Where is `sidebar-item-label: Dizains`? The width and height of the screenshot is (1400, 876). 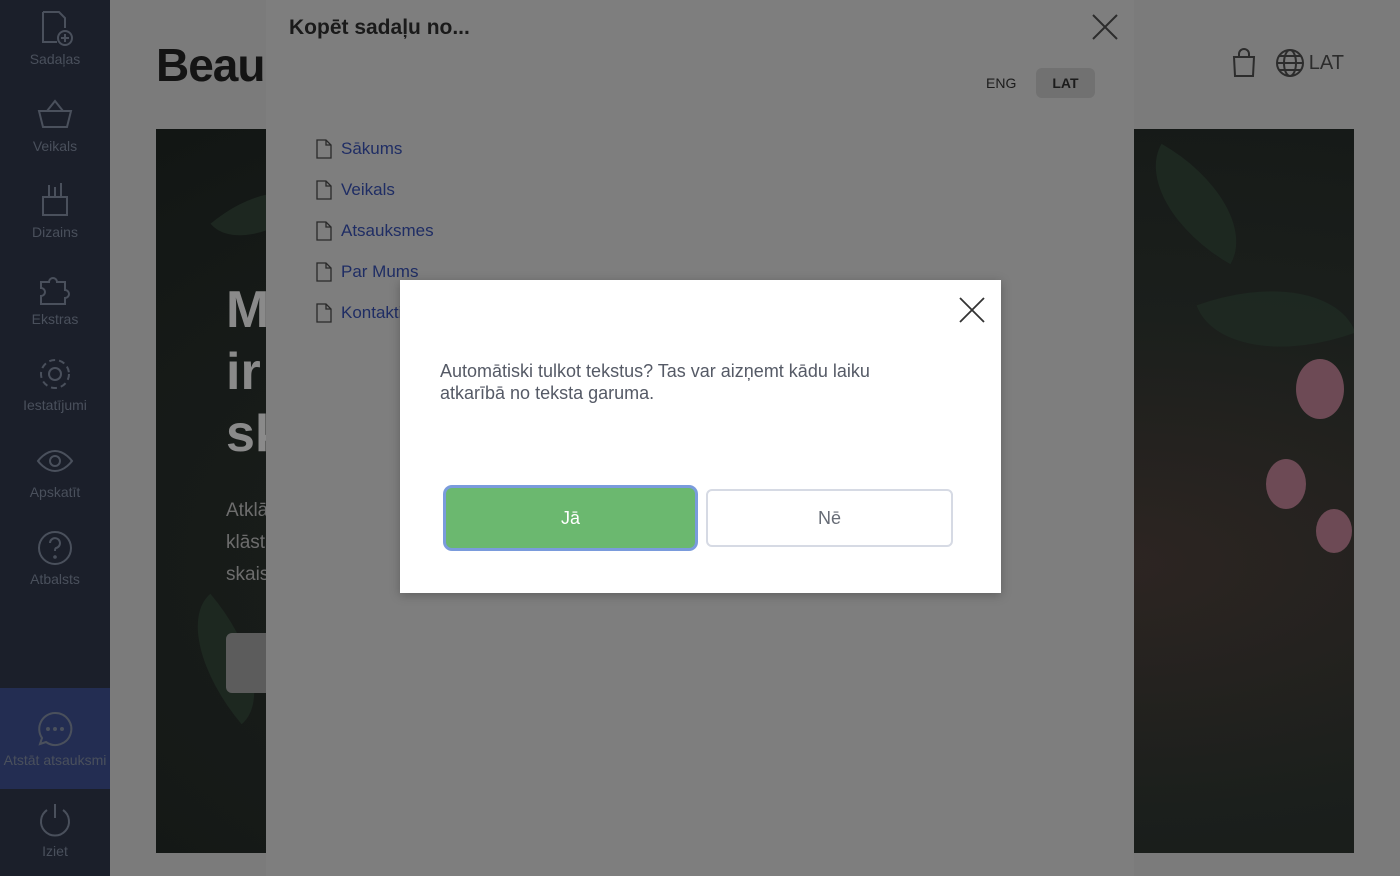
sidebar-item-label: Dizains is located at coordinates (55, 232).